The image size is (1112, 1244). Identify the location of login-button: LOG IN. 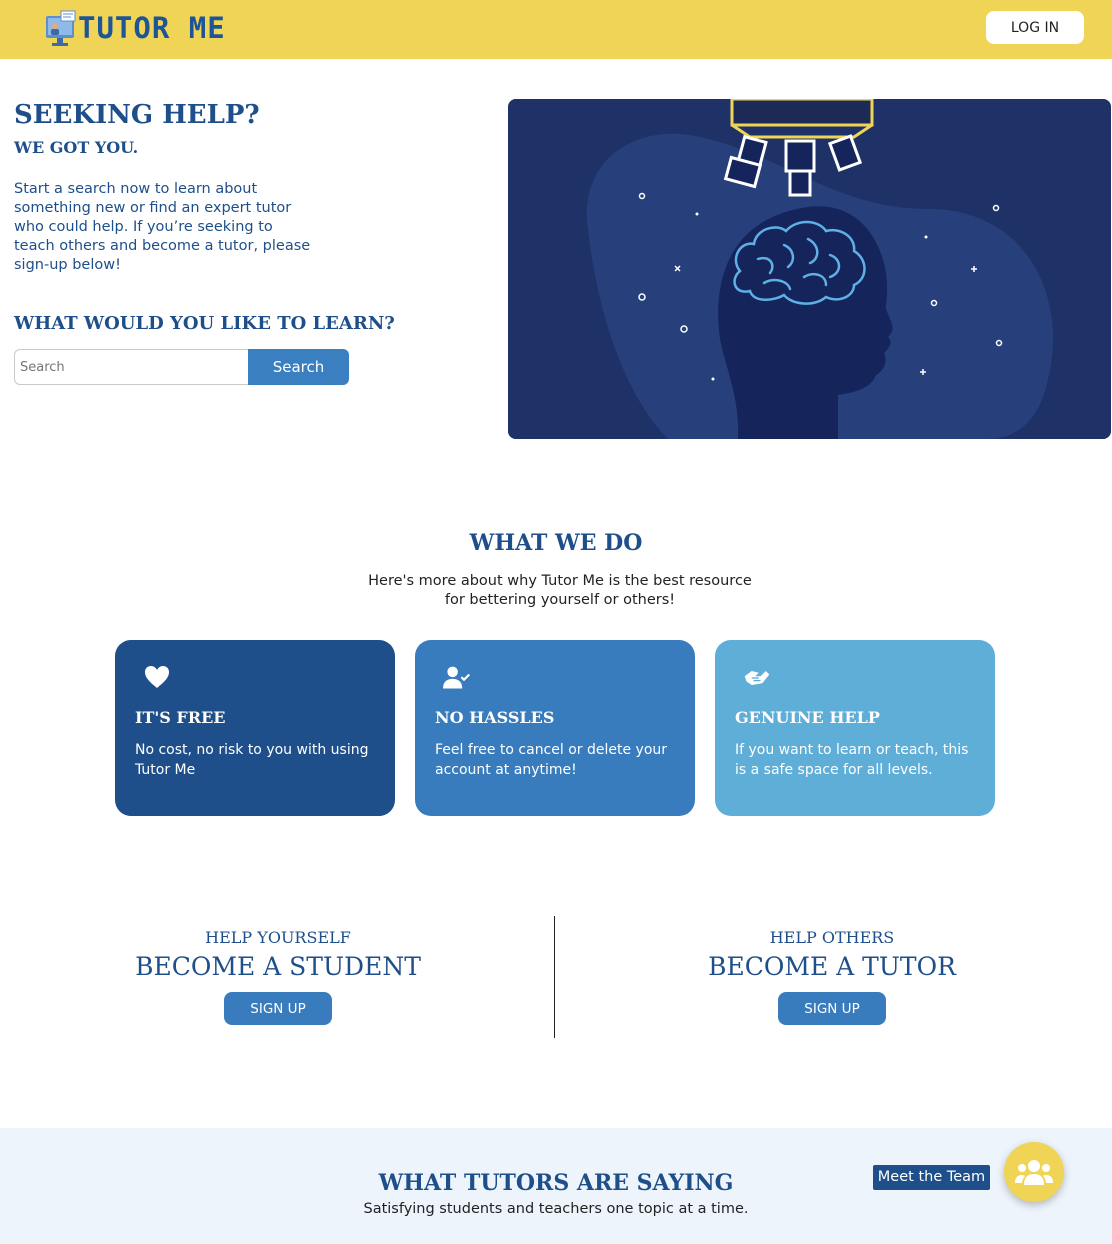
(1035, 27).